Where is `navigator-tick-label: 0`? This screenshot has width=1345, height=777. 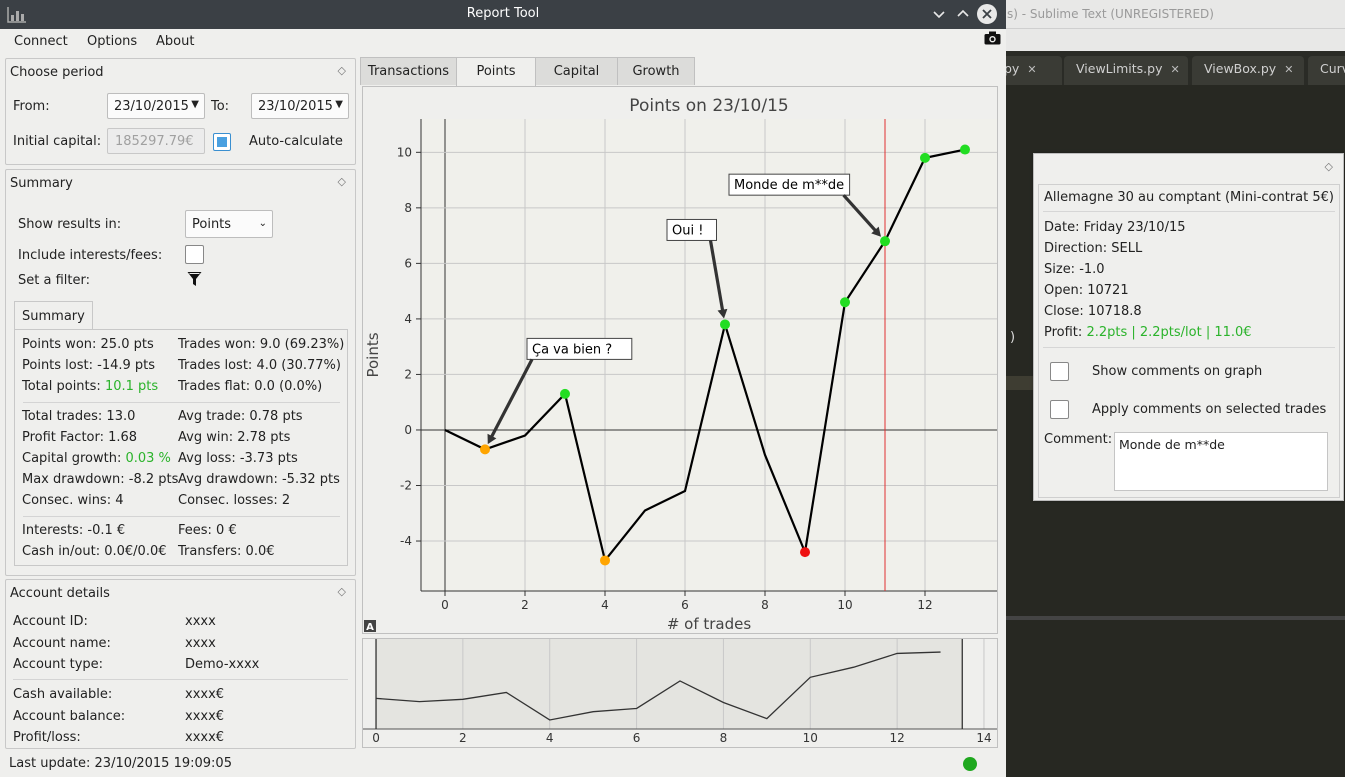
navigator-tick-label: 0 is located at coordinates (376, 738).